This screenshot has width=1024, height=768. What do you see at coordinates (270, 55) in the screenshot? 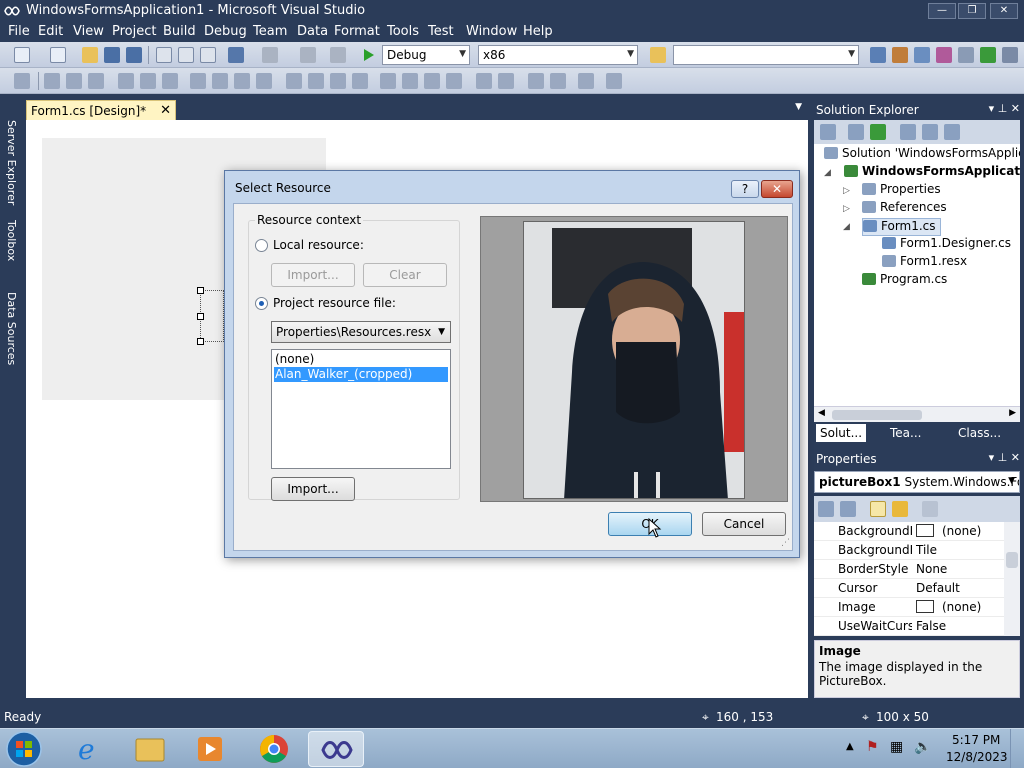
I see `redo-icon` at bounding box center [270, 55].